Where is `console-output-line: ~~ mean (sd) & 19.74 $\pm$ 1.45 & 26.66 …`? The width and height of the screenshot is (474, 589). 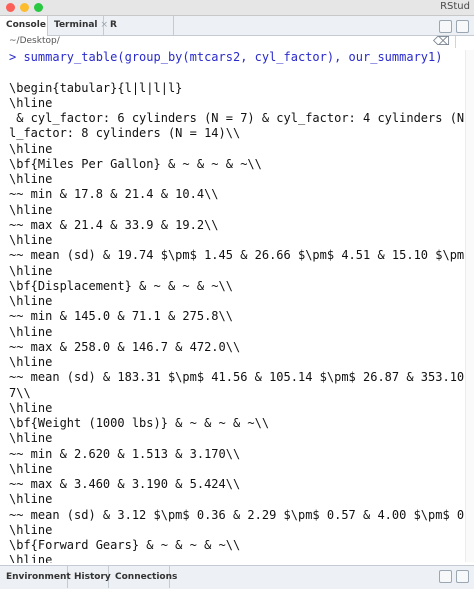
console-output-line: ~~ mean (sd) & 19.74 $\pm$ 1.45 & 26.66 … is located at coordinates (241, 255).